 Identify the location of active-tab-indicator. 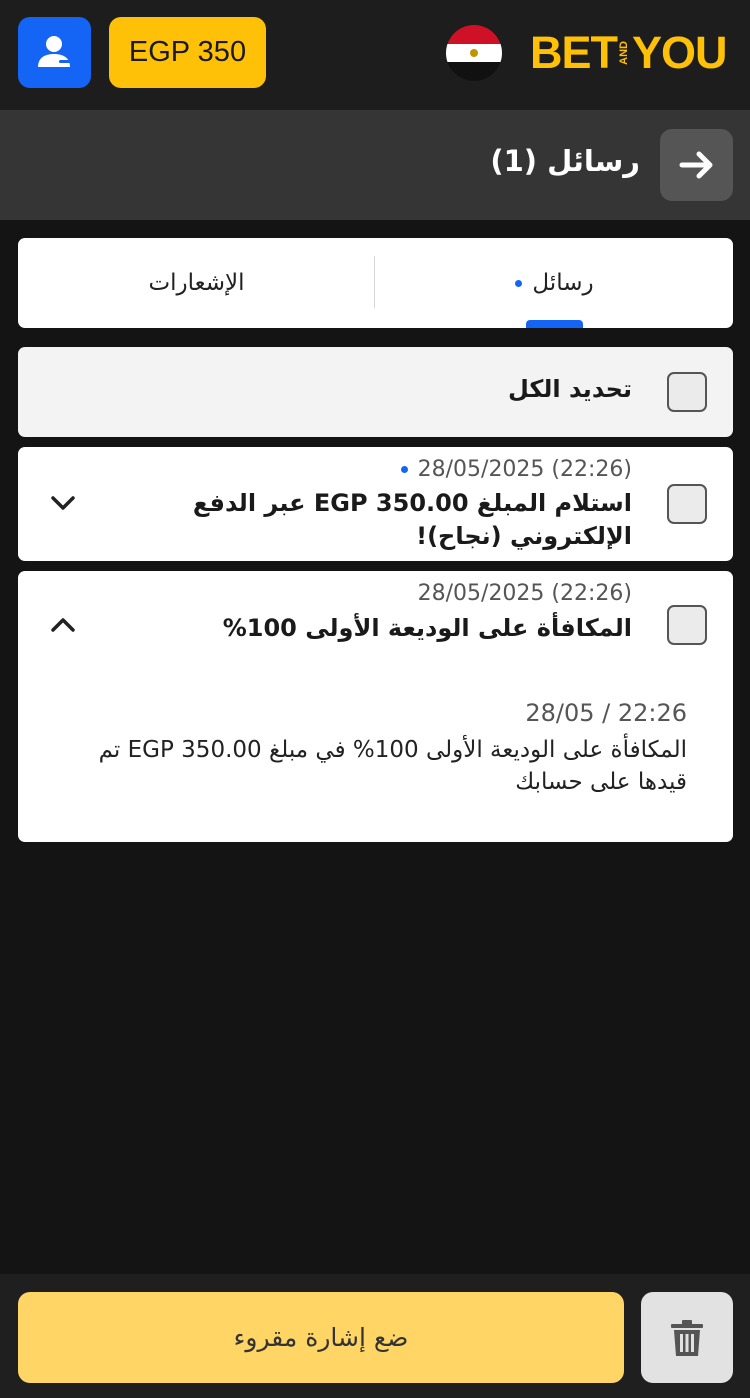
(554, 324).